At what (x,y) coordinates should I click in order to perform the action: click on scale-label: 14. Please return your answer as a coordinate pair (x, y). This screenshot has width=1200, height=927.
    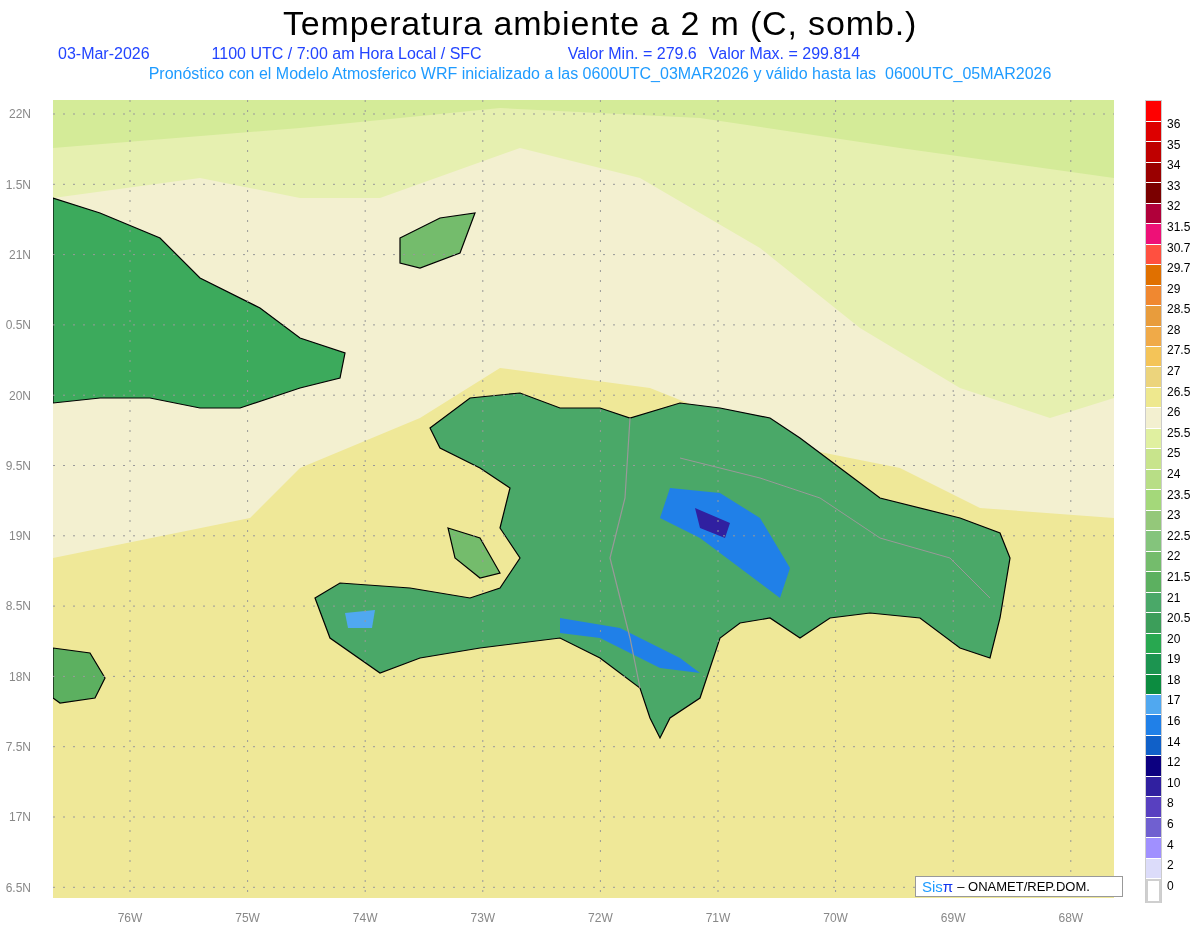
    Looking at the image, I should click on (1174, 741).